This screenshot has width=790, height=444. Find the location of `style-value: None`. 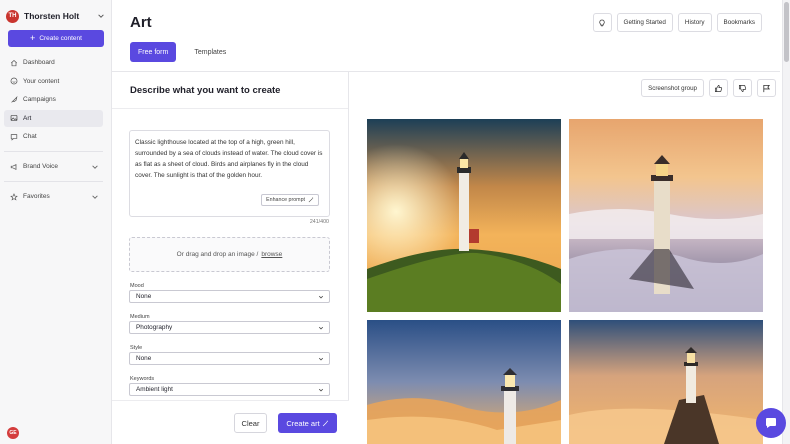

style-value: None is located at coordinates (144, 358).